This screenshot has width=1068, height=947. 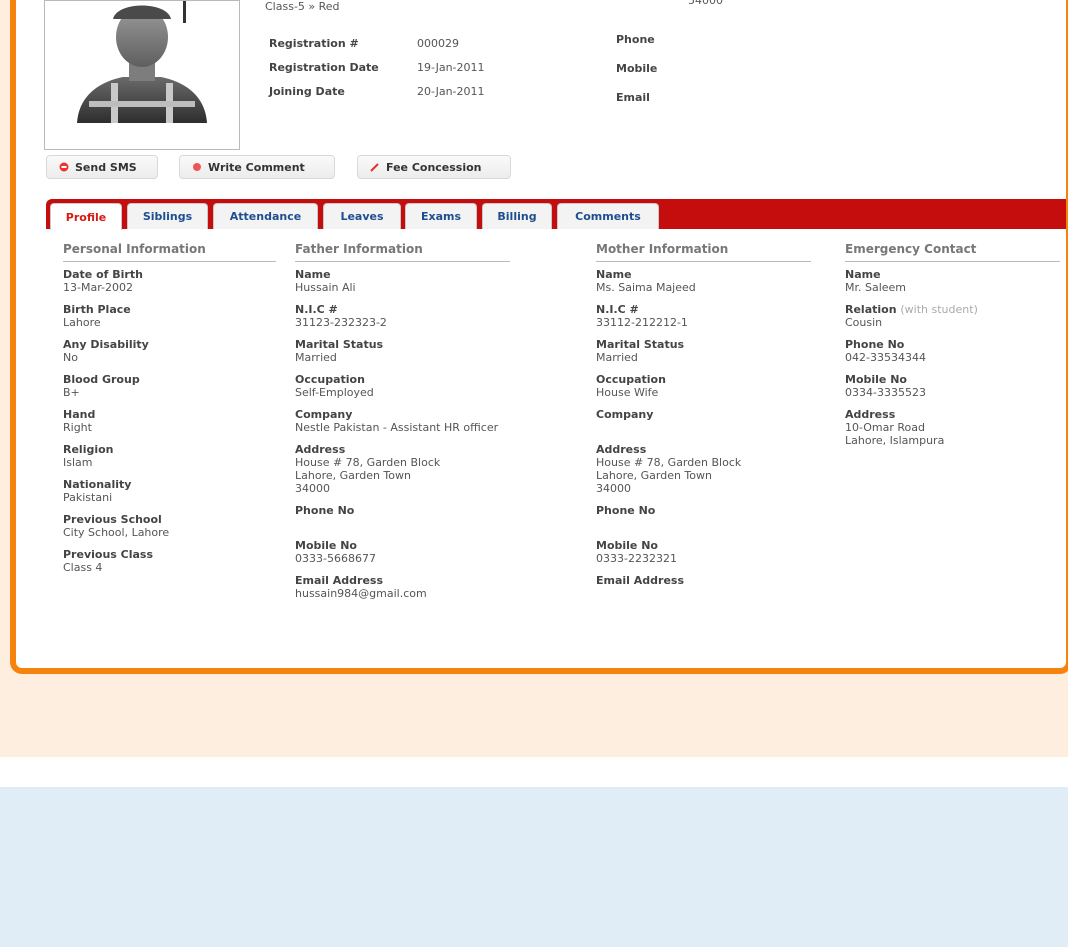 I want to click on tab-exams: Exams, so click(x=441, y=216).